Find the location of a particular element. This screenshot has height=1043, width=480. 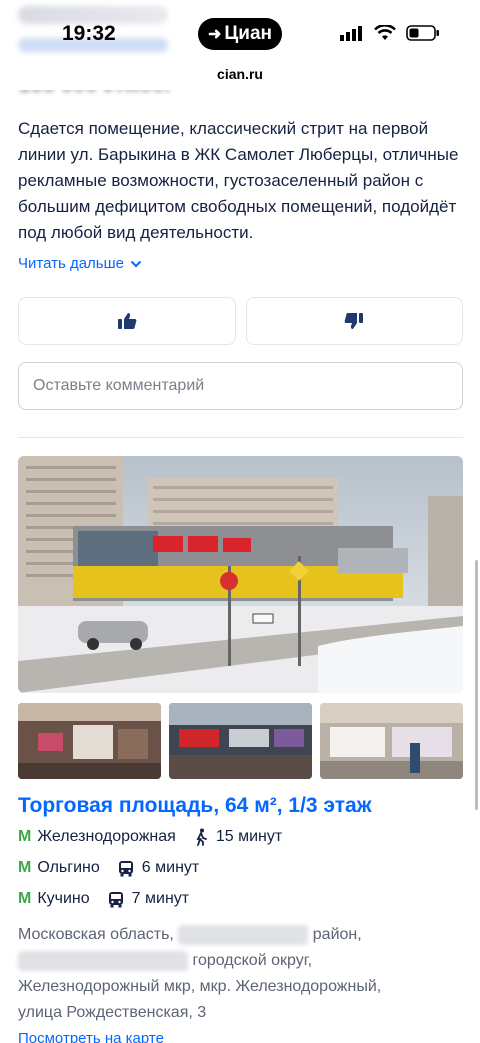

walk-icon is located at coordinates (201, 837).